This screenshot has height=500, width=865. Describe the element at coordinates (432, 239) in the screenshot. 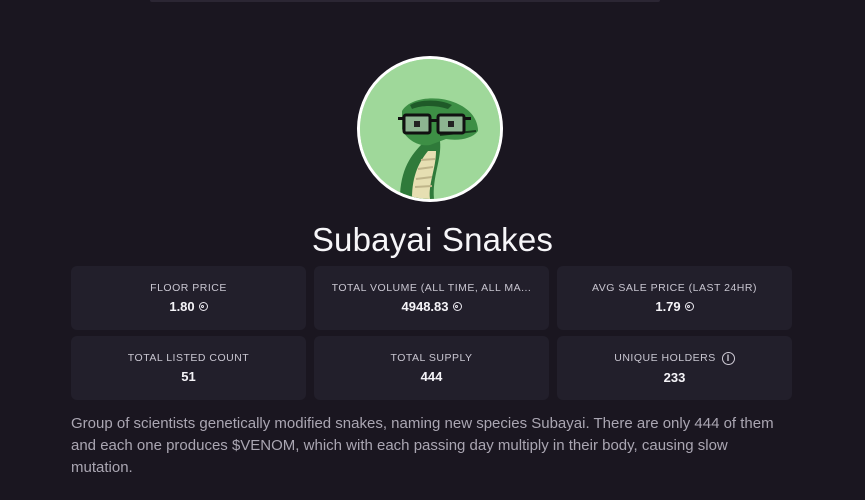

I see `collection-title: Subayai Snakes` at that location.